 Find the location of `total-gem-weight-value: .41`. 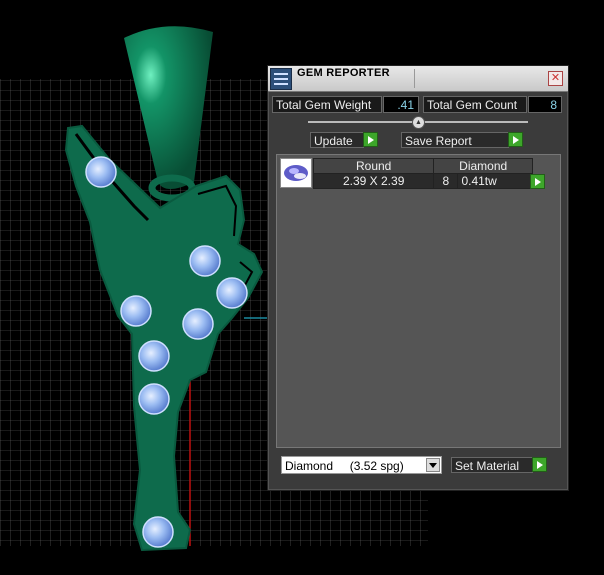

total-gem-weight-value: .41 is located at coordinates (401, 104).